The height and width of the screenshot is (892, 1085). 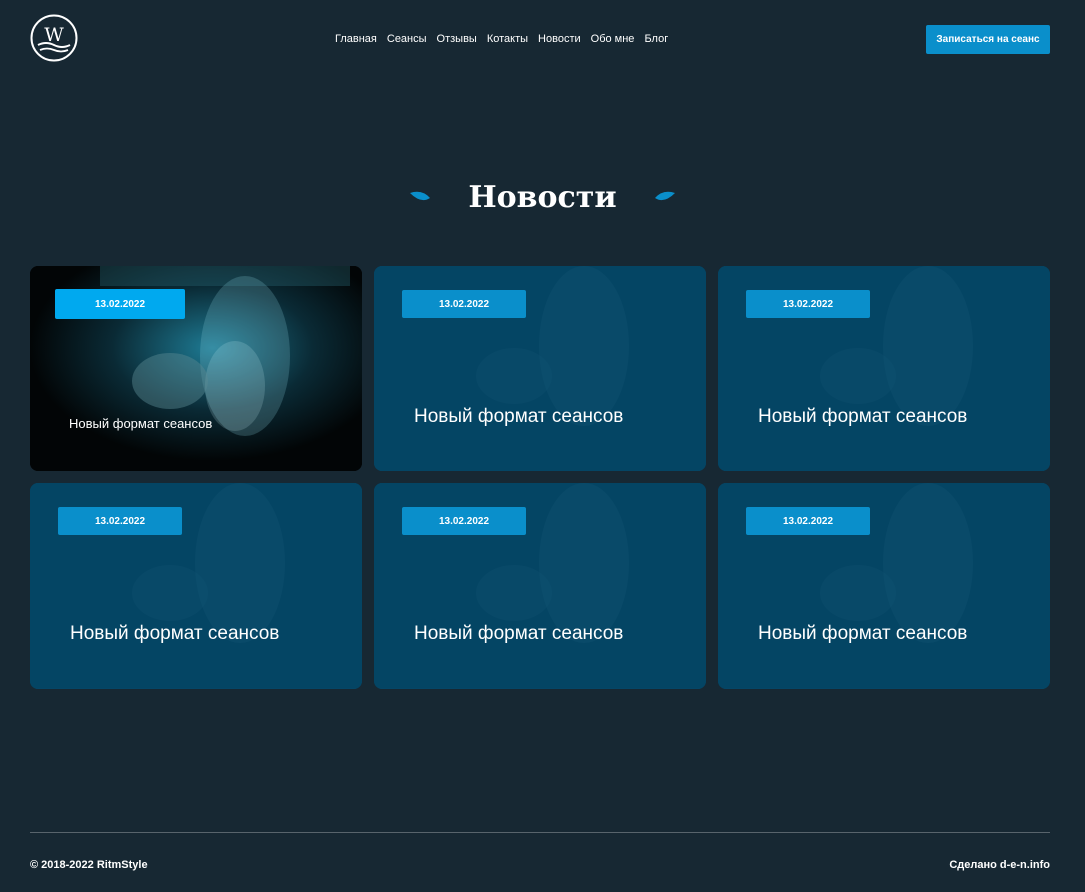 What do you see at coordinates (613, 39) in the screenshot?
I see `nav-item-about: Обо мне` at bounding box center [613, 39].